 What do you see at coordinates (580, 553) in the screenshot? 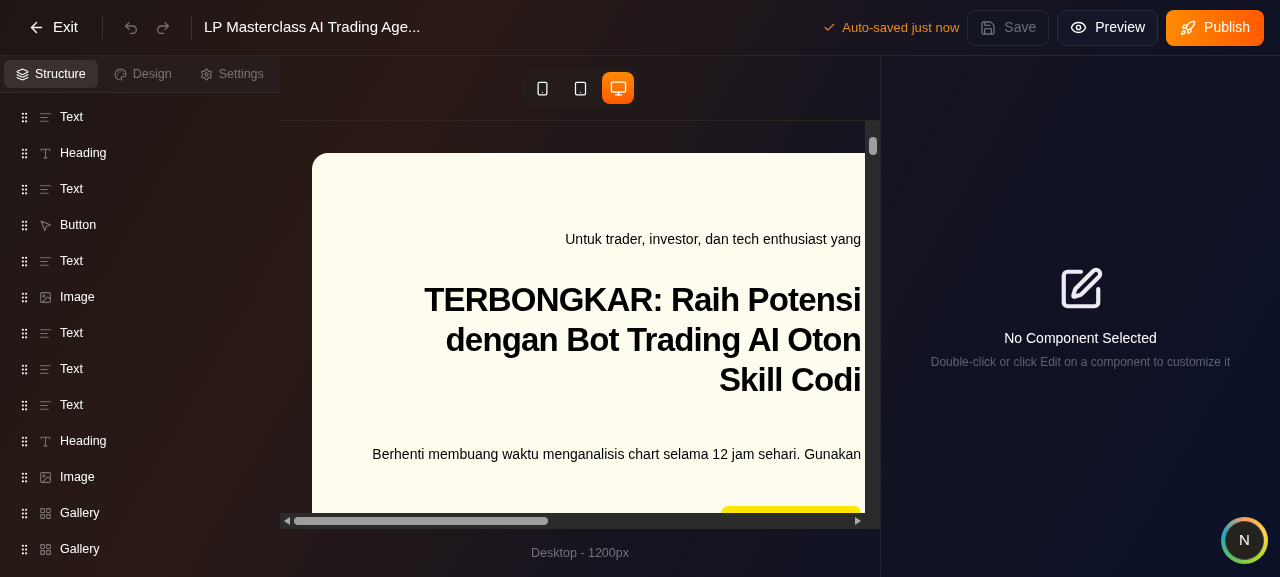
I see `viewport-label: Desktop - 1200px` at bounding box center [580, 553].